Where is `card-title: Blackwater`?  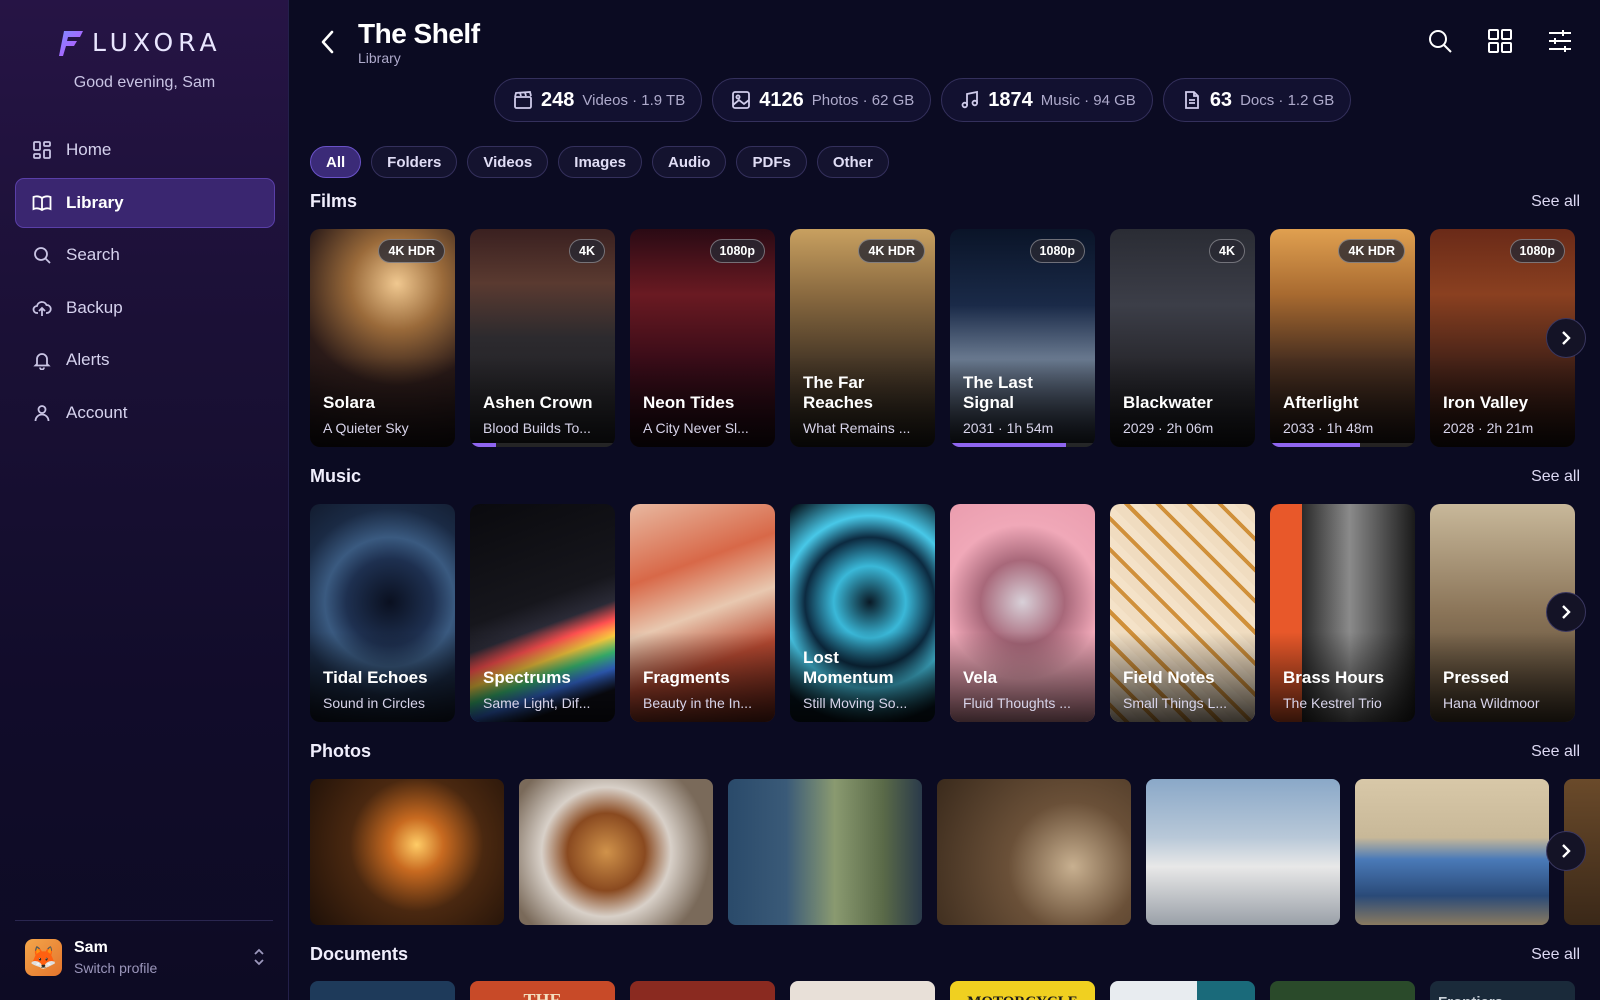
card-title: Blackwater is located at coordinates (1168, 402).